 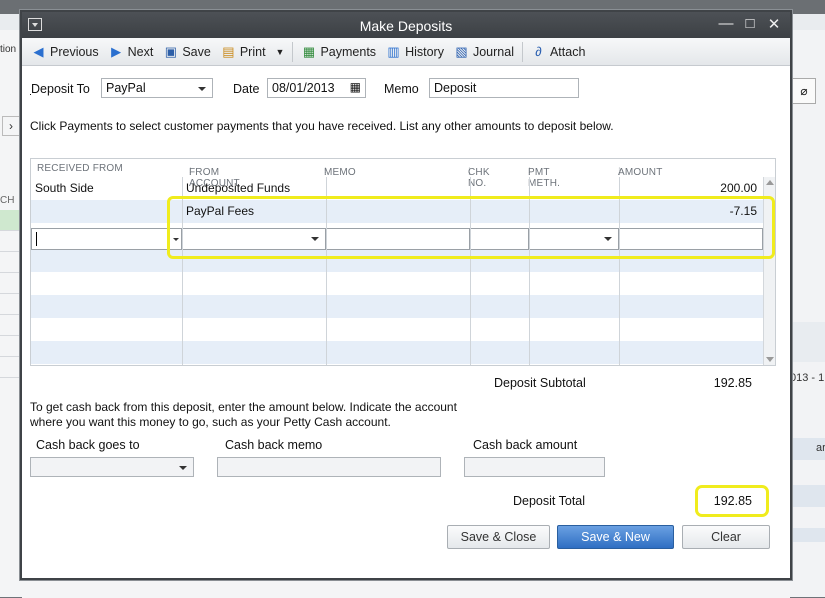 What do you see at coordinates (726, 537) in the screenshot?
I see `clear-button: Clear` at bounding box center [726, 537].